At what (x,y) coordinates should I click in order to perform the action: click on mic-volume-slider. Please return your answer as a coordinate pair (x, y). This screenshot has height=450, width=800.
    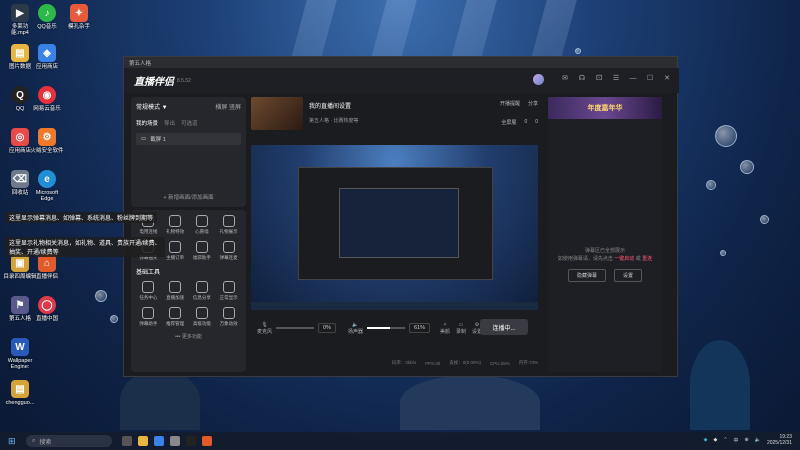
    Looking at the image, I should click on (295, 328).